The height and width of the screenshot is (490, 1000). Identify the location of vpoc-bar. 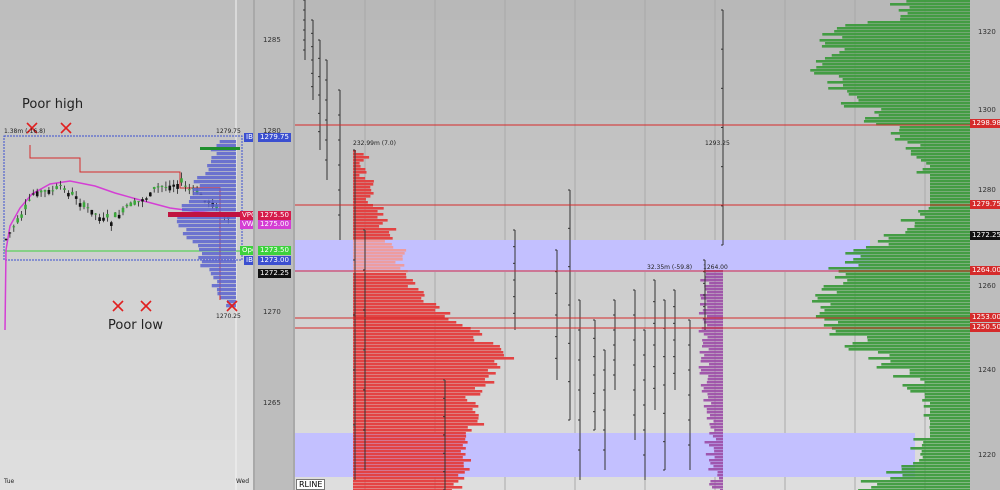
(204, 214).